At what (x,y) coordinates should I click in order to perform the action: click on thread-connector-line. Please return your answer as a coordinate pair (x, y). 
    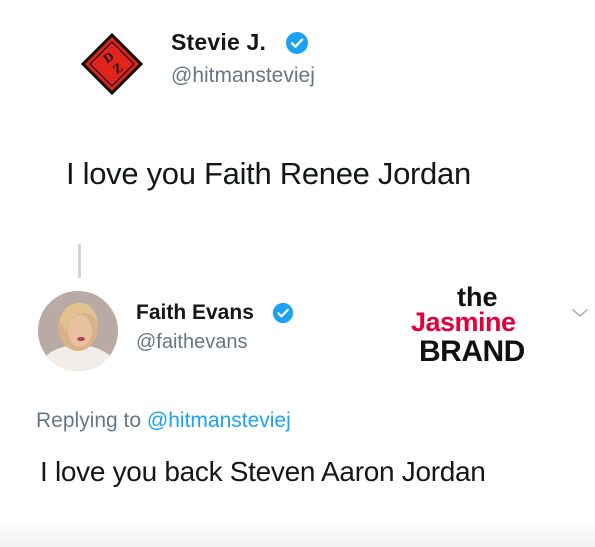
    Looking at the image, I should click on (79, 261).